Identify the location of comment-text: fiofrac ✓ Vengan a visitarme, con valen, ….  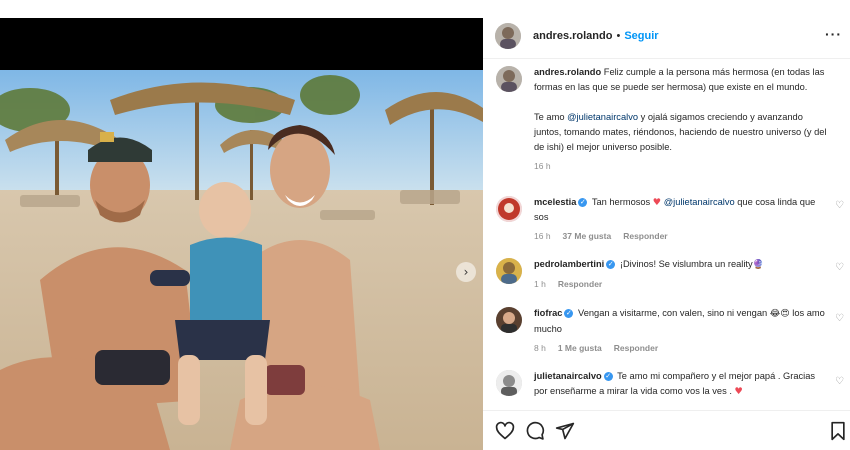
(682, 321).